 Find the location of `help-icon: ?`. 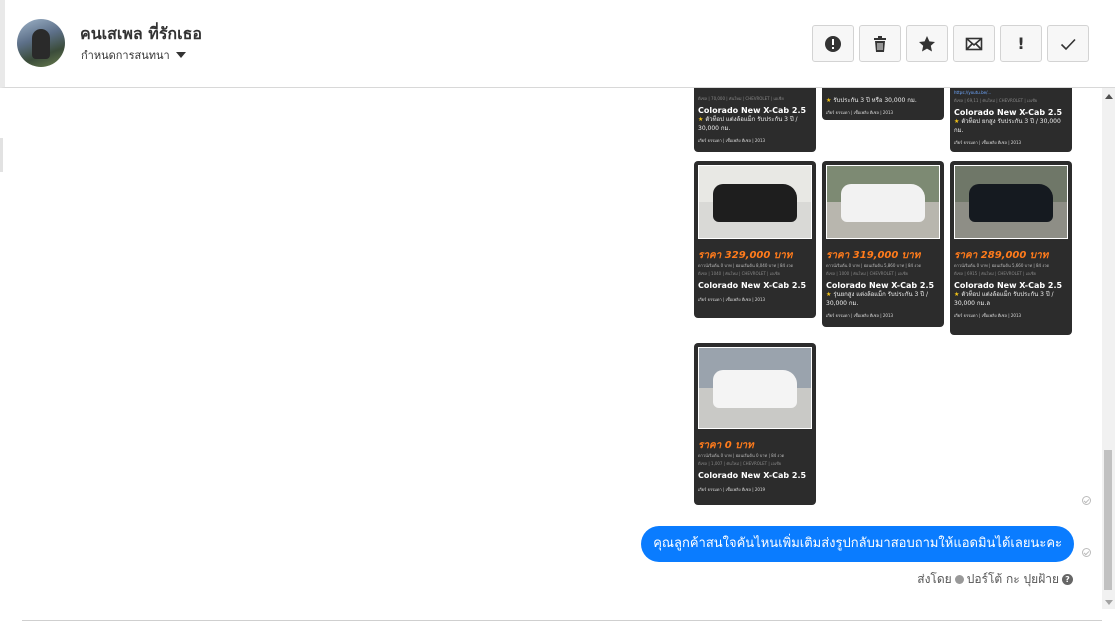

help-icon: ? is located at coordinates (1067, 579).